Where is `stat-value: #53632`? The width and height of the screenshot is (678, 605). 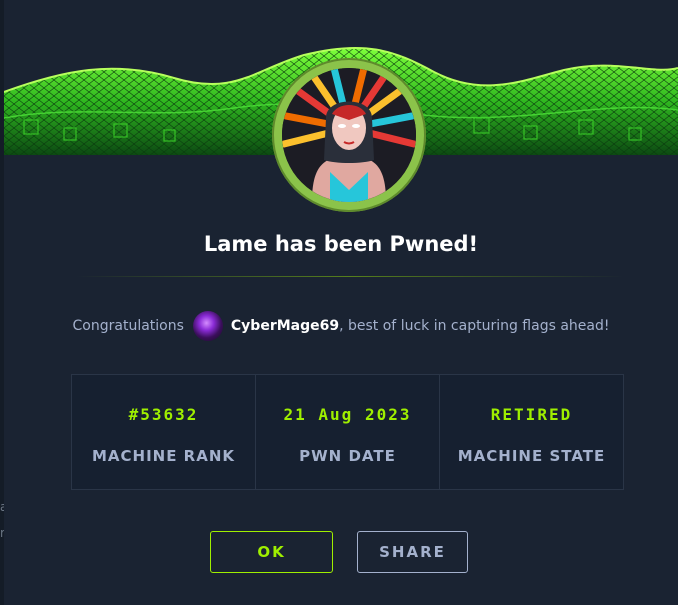 stat-value: #53632 is located at coordinates (163, 414).